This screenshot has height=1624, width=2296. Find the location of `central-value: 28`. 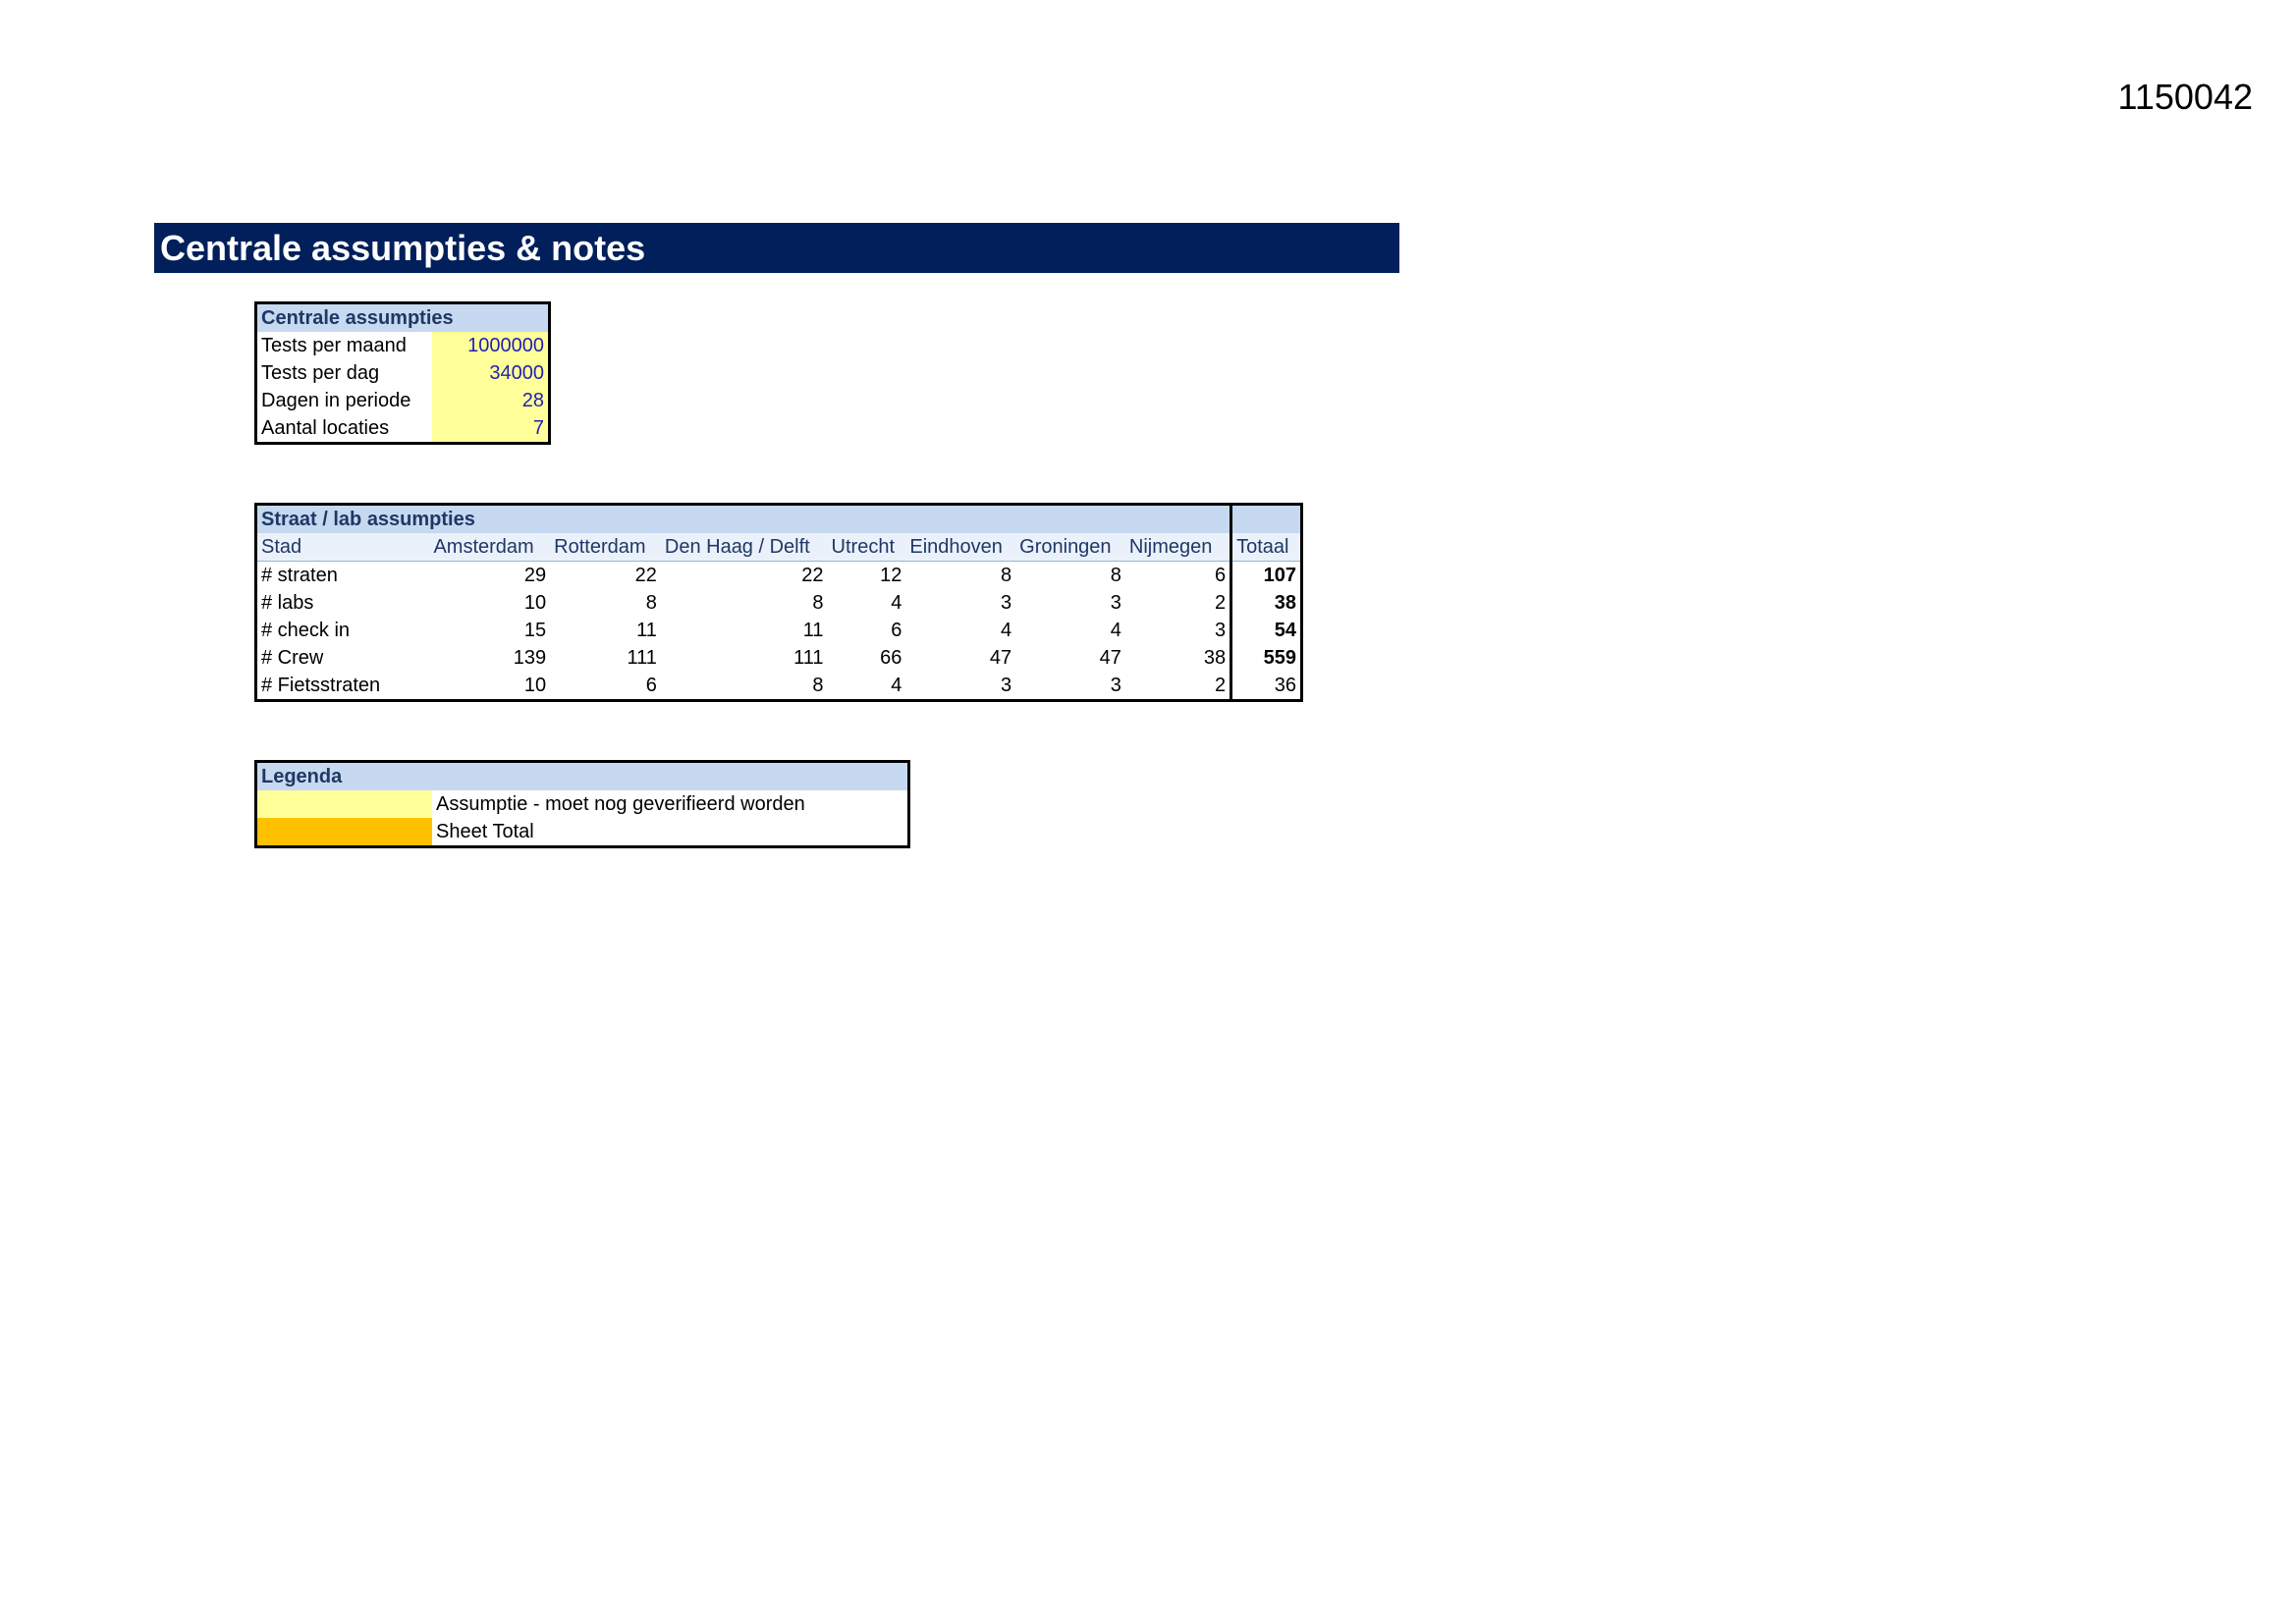

central-value: 28 is located at coordinates (491, 400).